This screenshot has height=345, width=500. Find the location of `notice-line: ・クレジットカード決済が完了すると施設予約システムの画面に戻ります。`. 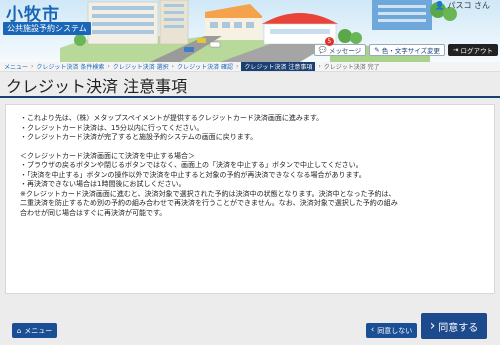

notice-line: ・クレジットカード決済が完了すると施設予約システムの画面に戻ります。 is located at coordinates (139, 137).